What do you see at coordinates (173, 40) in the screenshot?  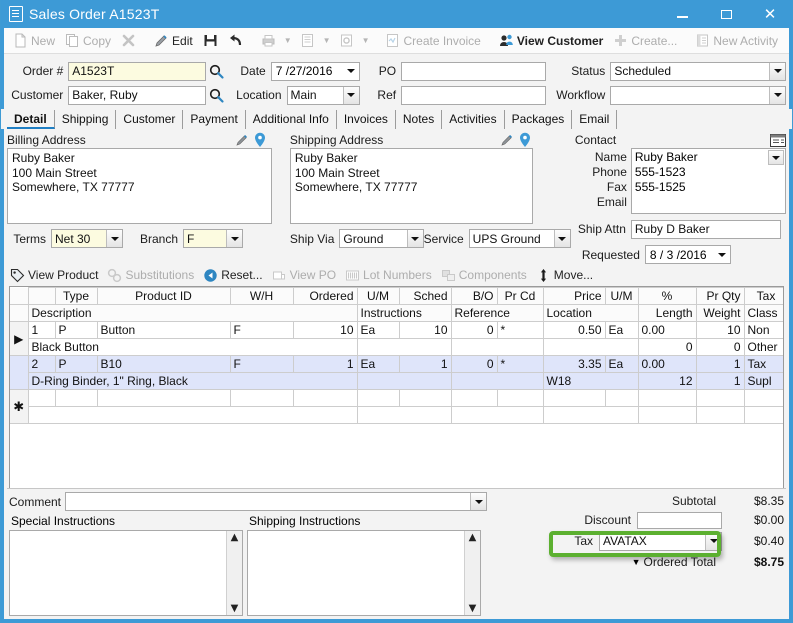 I see `edit-button: Edit` at bounding box center [173, 40].